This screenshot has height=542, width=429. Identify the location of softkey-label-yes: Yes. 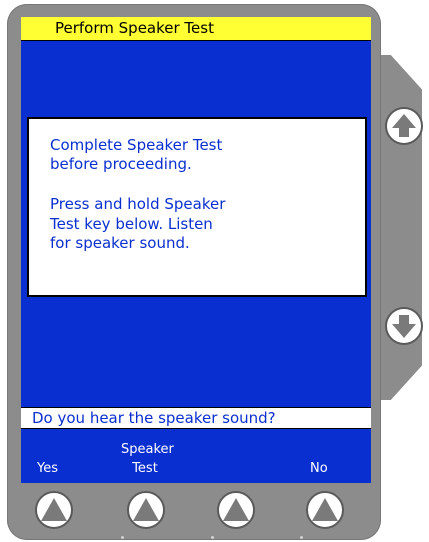
(47, 468).